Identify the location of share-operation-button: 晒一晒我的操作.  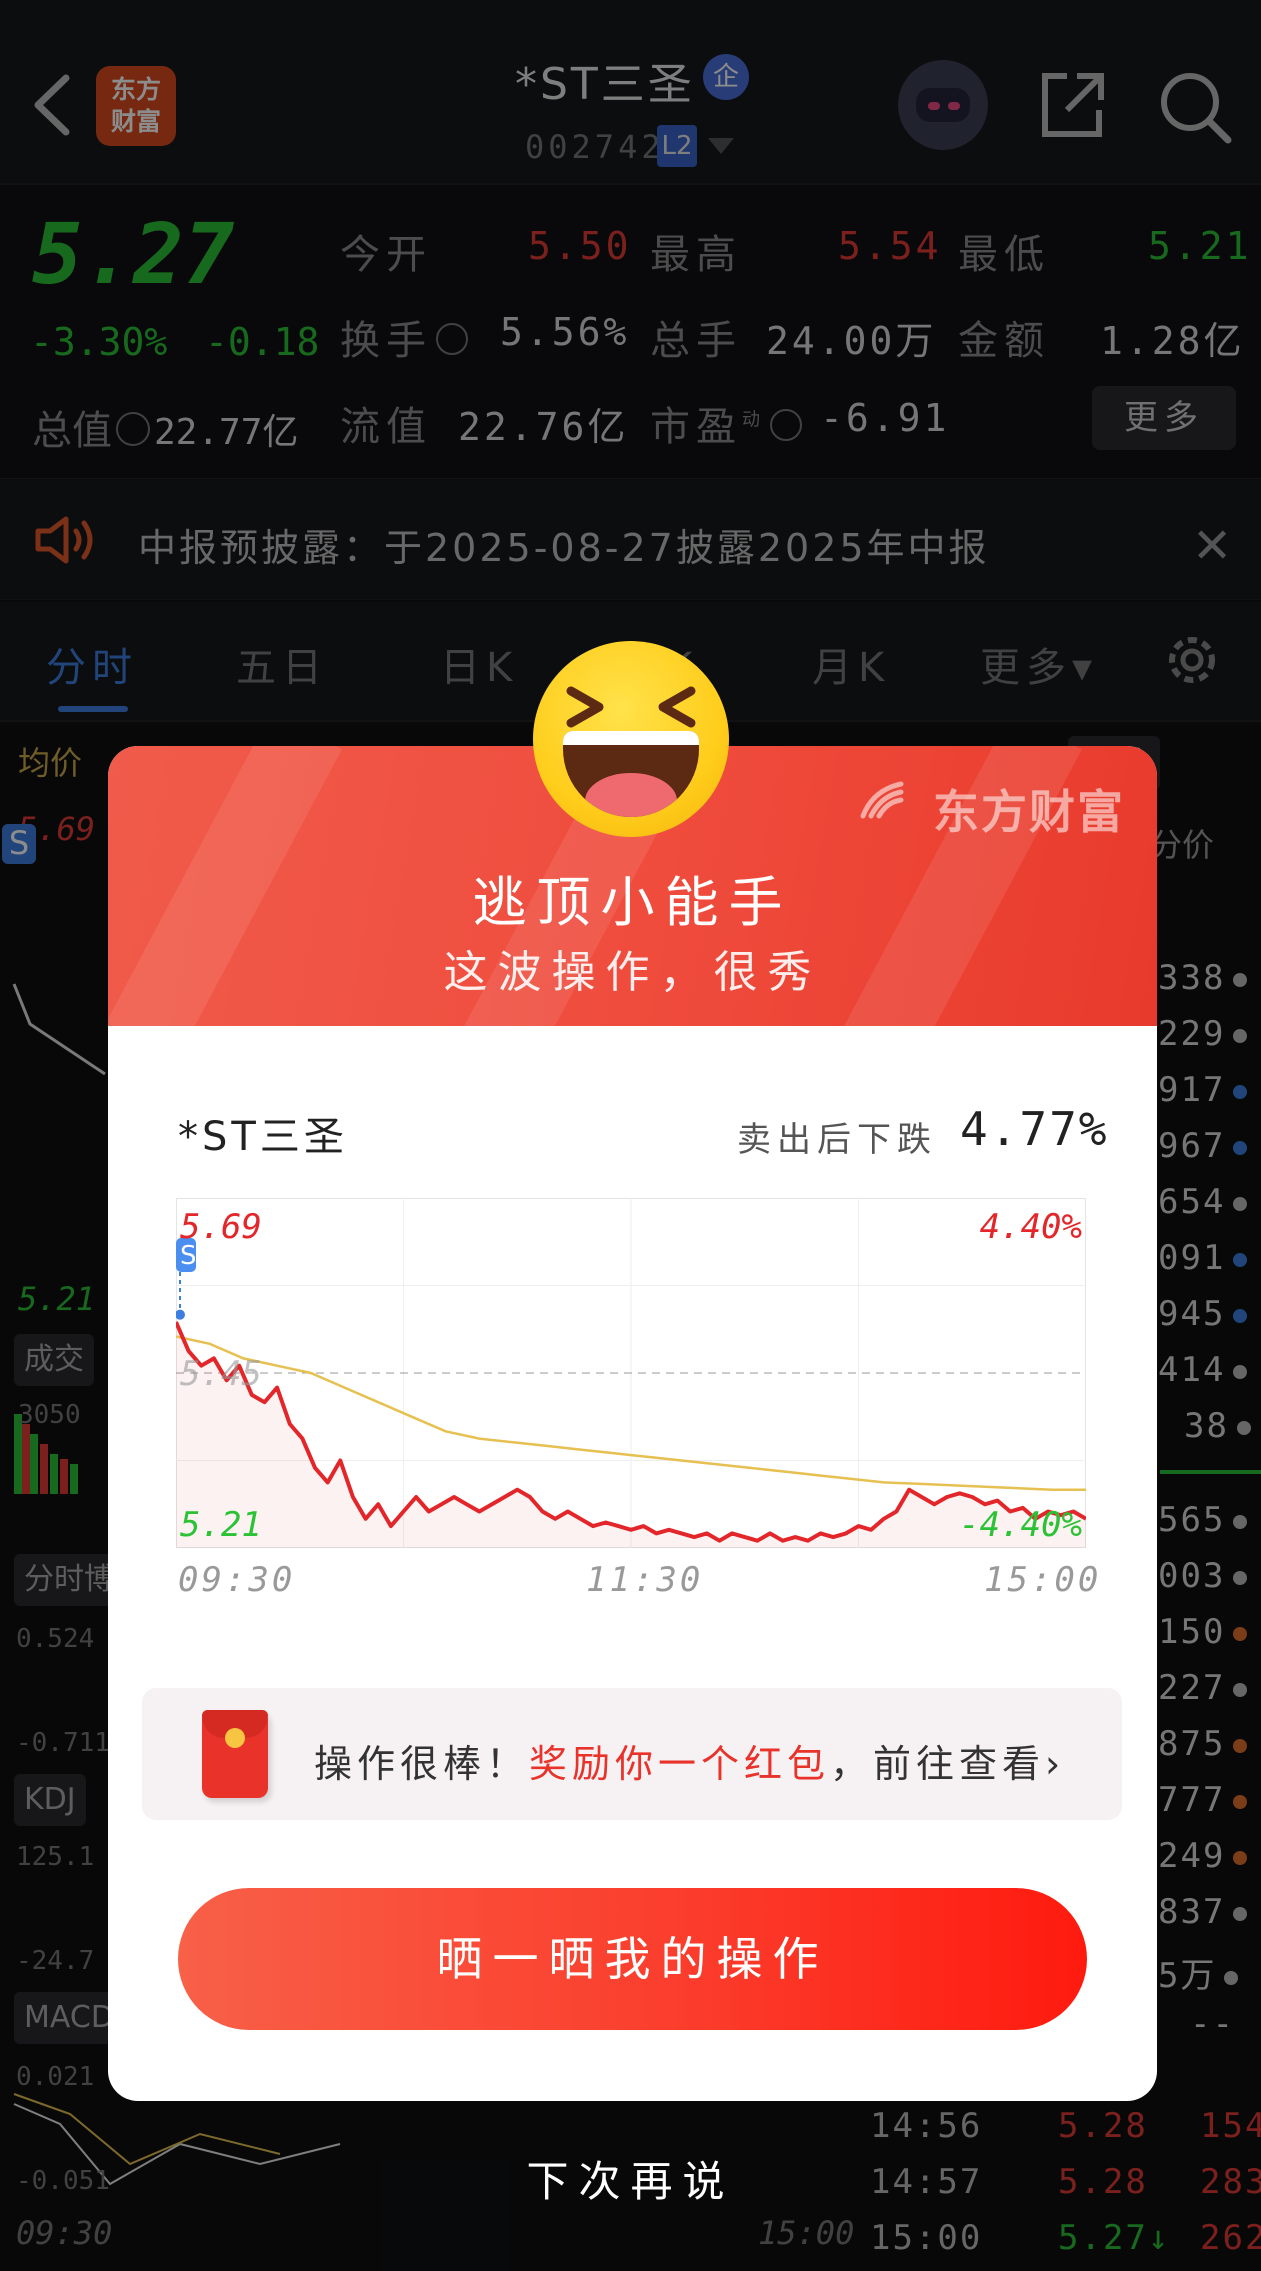
(632, 1959).